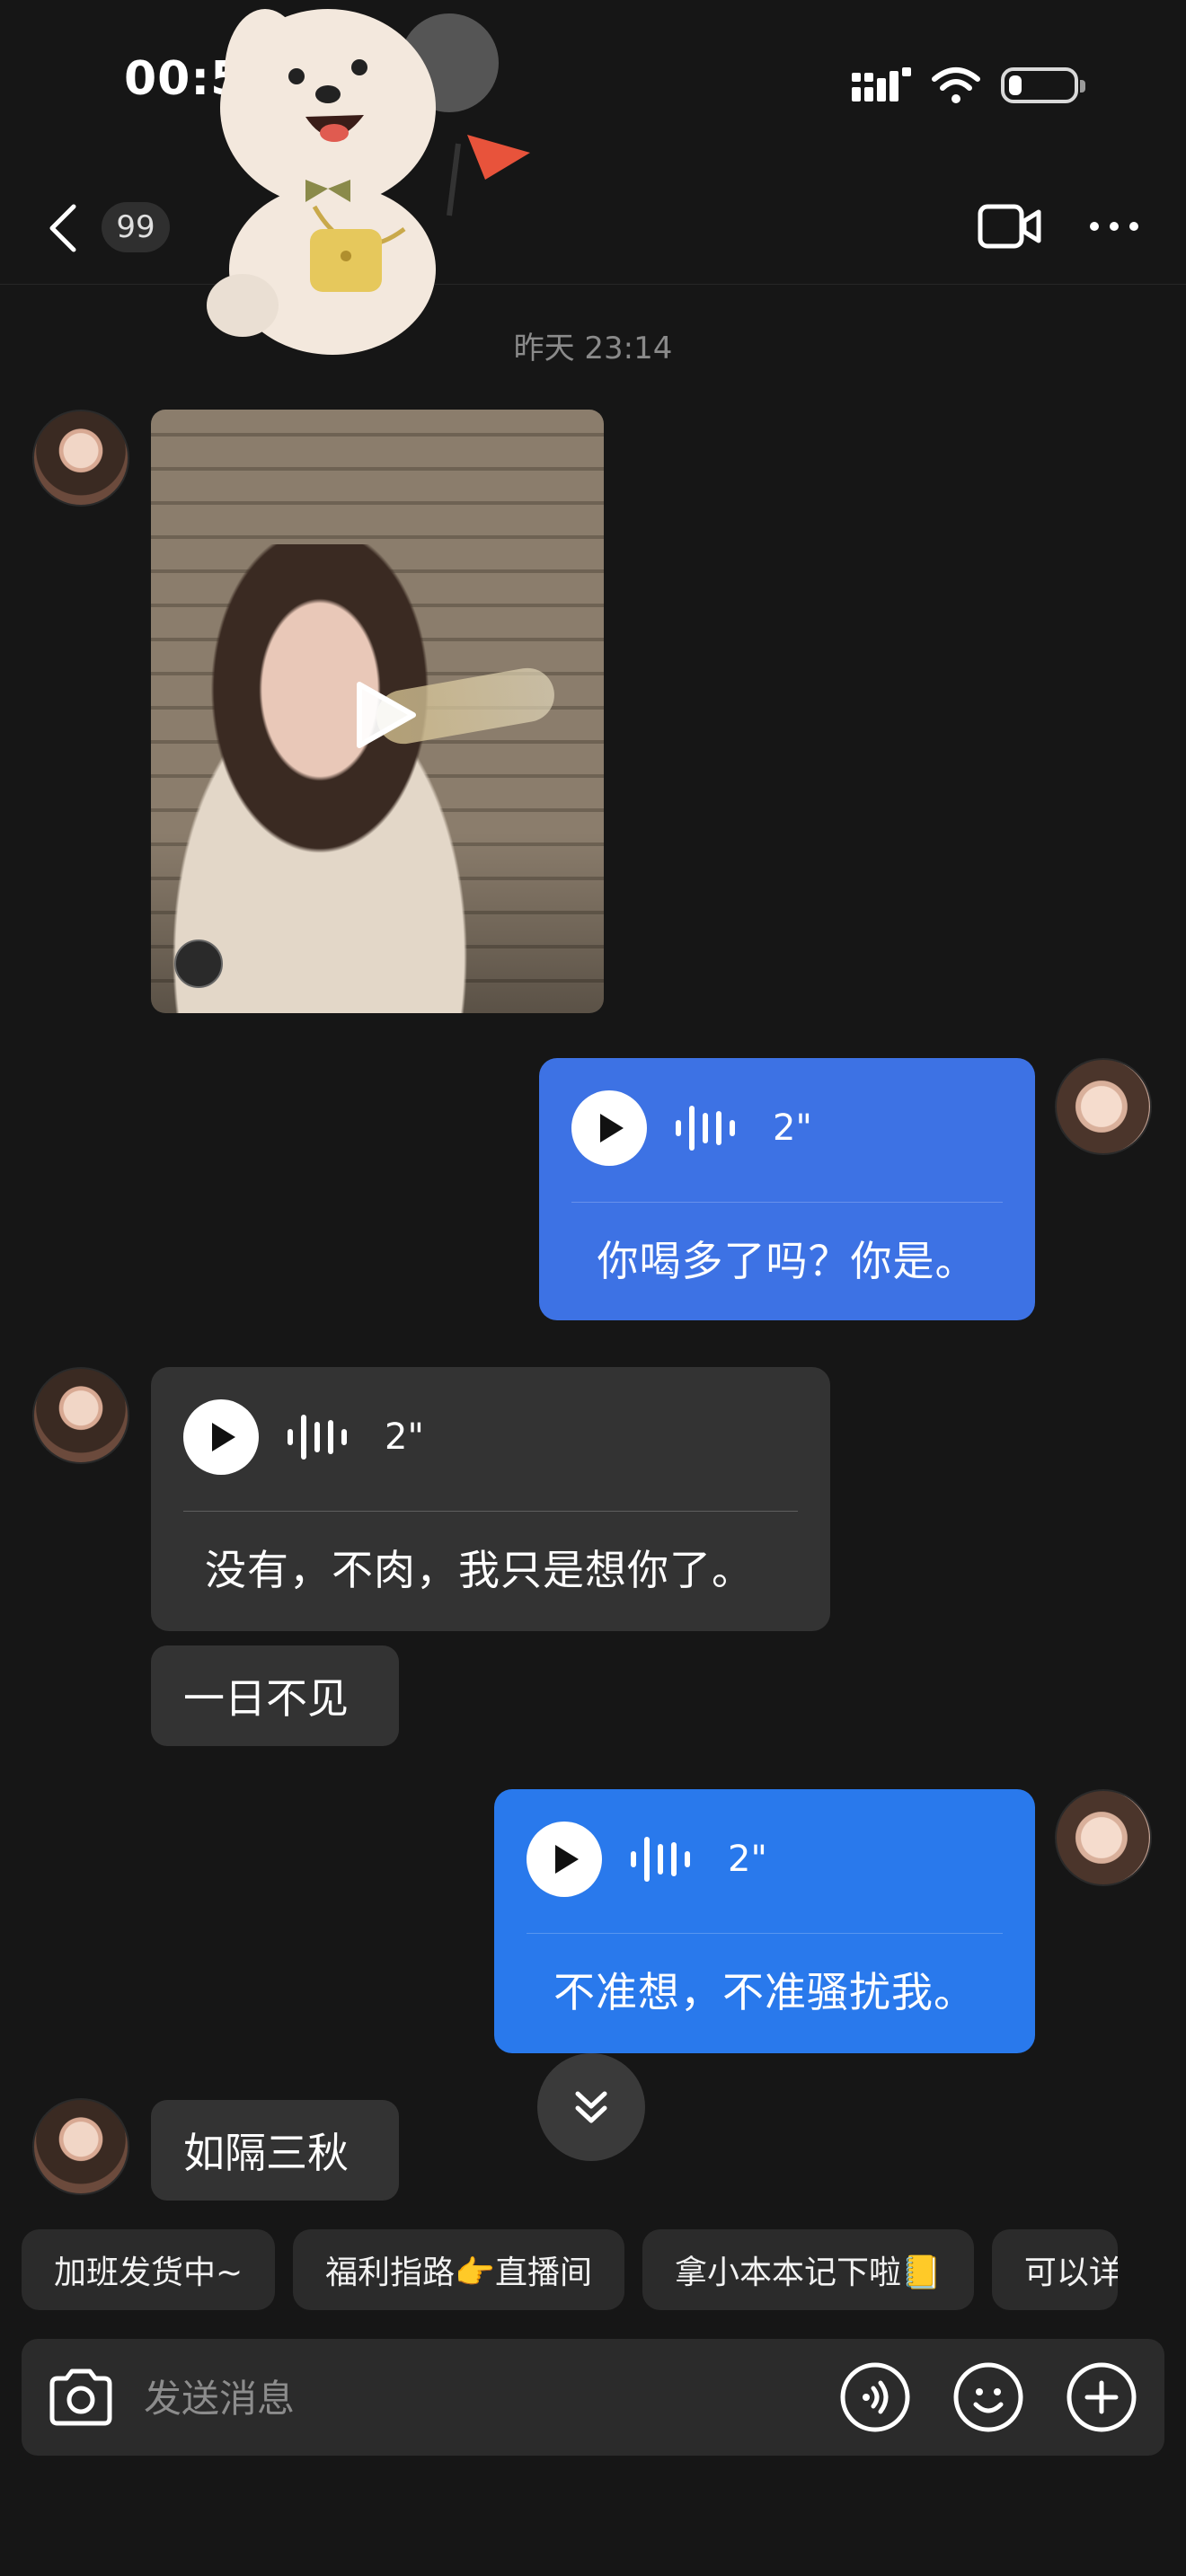 This screenshot has width=1186, height=2576. I want to click on double-chevron-down-icon, so click(591, 2107).